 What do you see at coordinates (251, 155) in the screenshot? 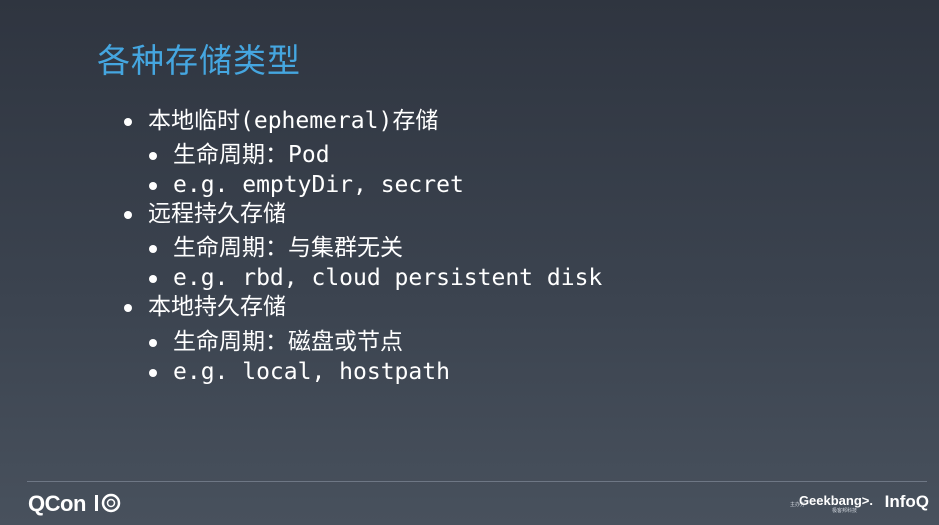
I see `bullet-text: 生命周期：Pod` at bounding box center [251, 155].